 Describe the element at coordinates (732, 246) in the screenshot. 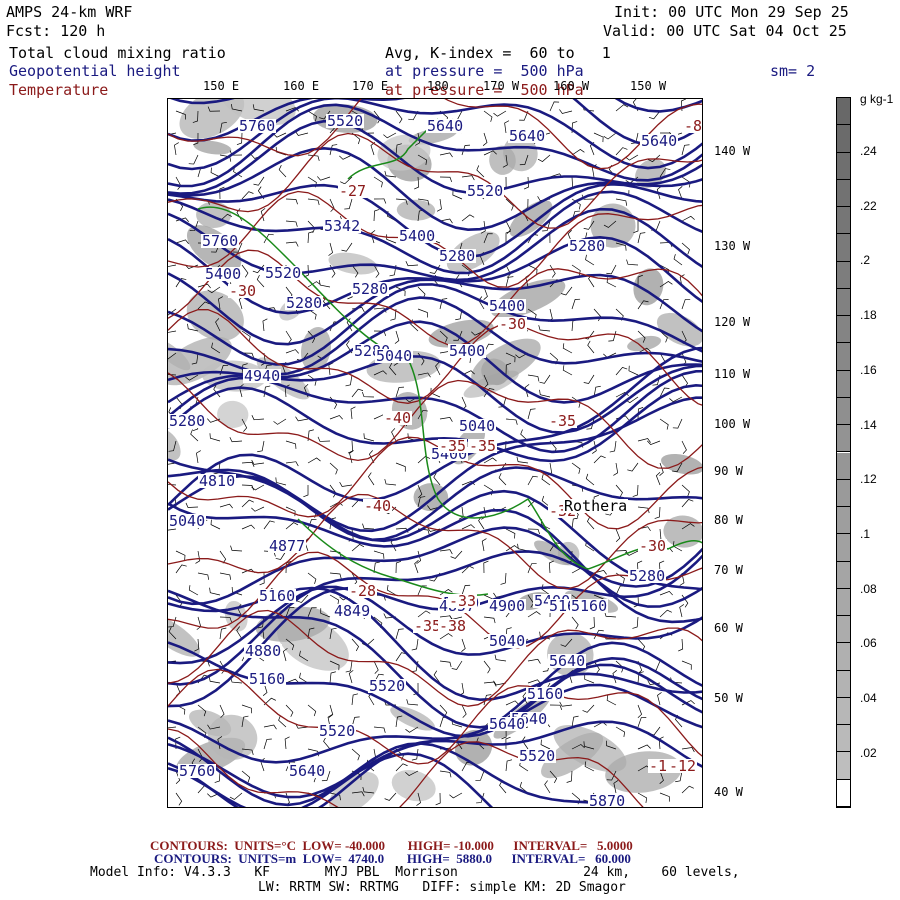

I see `latitude-label: 130 W` at that location.